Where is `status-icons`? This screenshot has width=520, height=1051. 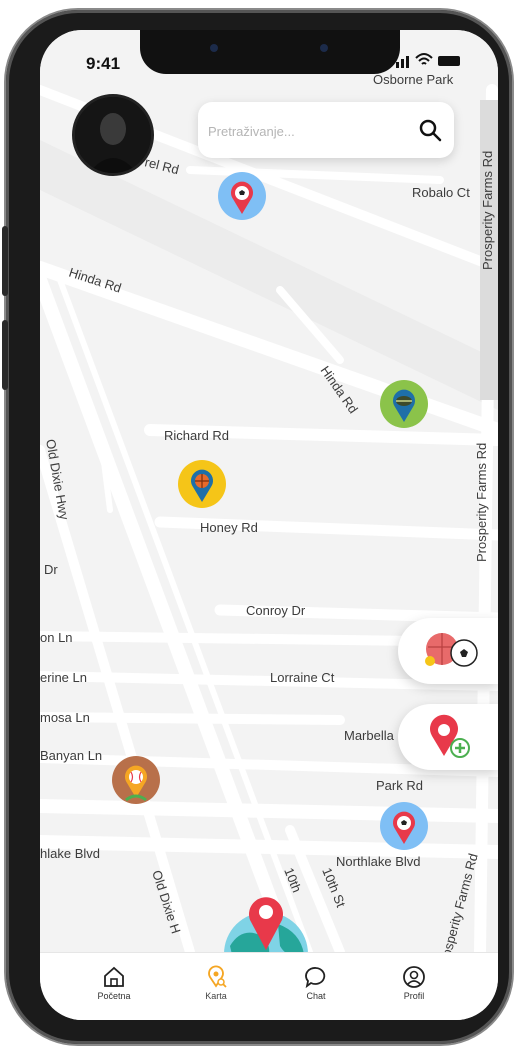
status-icons is located at coordinates (428, 60).